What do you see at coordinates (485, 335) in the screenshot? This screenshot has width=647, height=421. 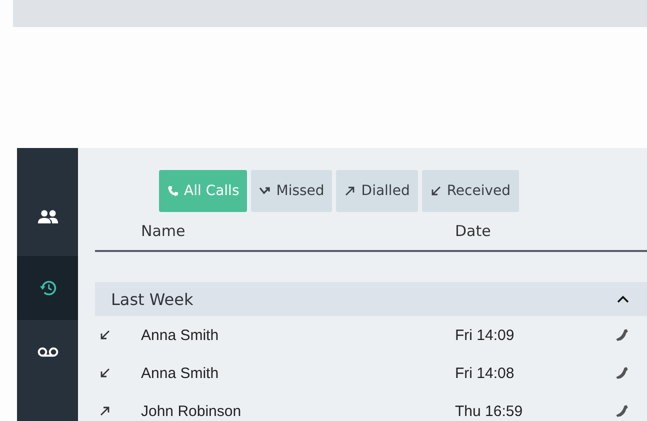 I see `call-date: Fri 14:09` at bounding box center [485, 335].